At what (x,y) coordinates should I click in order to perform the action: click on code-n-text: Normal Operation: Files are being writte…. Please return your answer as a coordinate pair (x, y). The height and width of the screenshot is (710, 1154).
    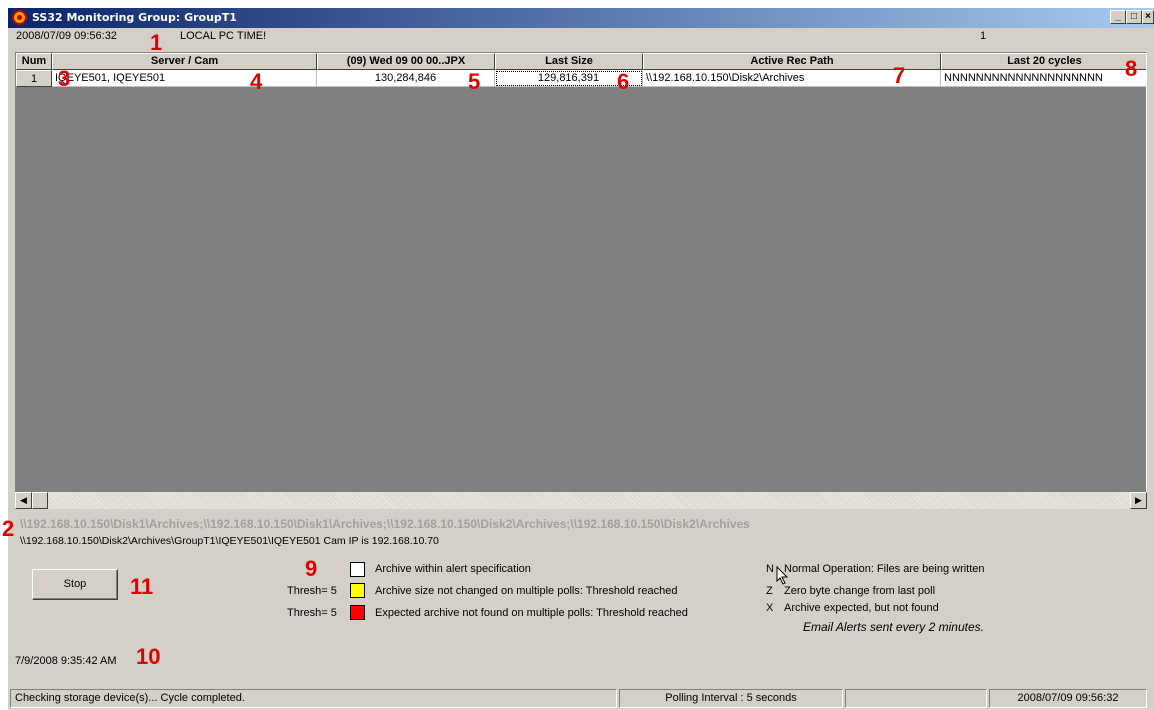
    Looking at the image, I should click on (884, 569).